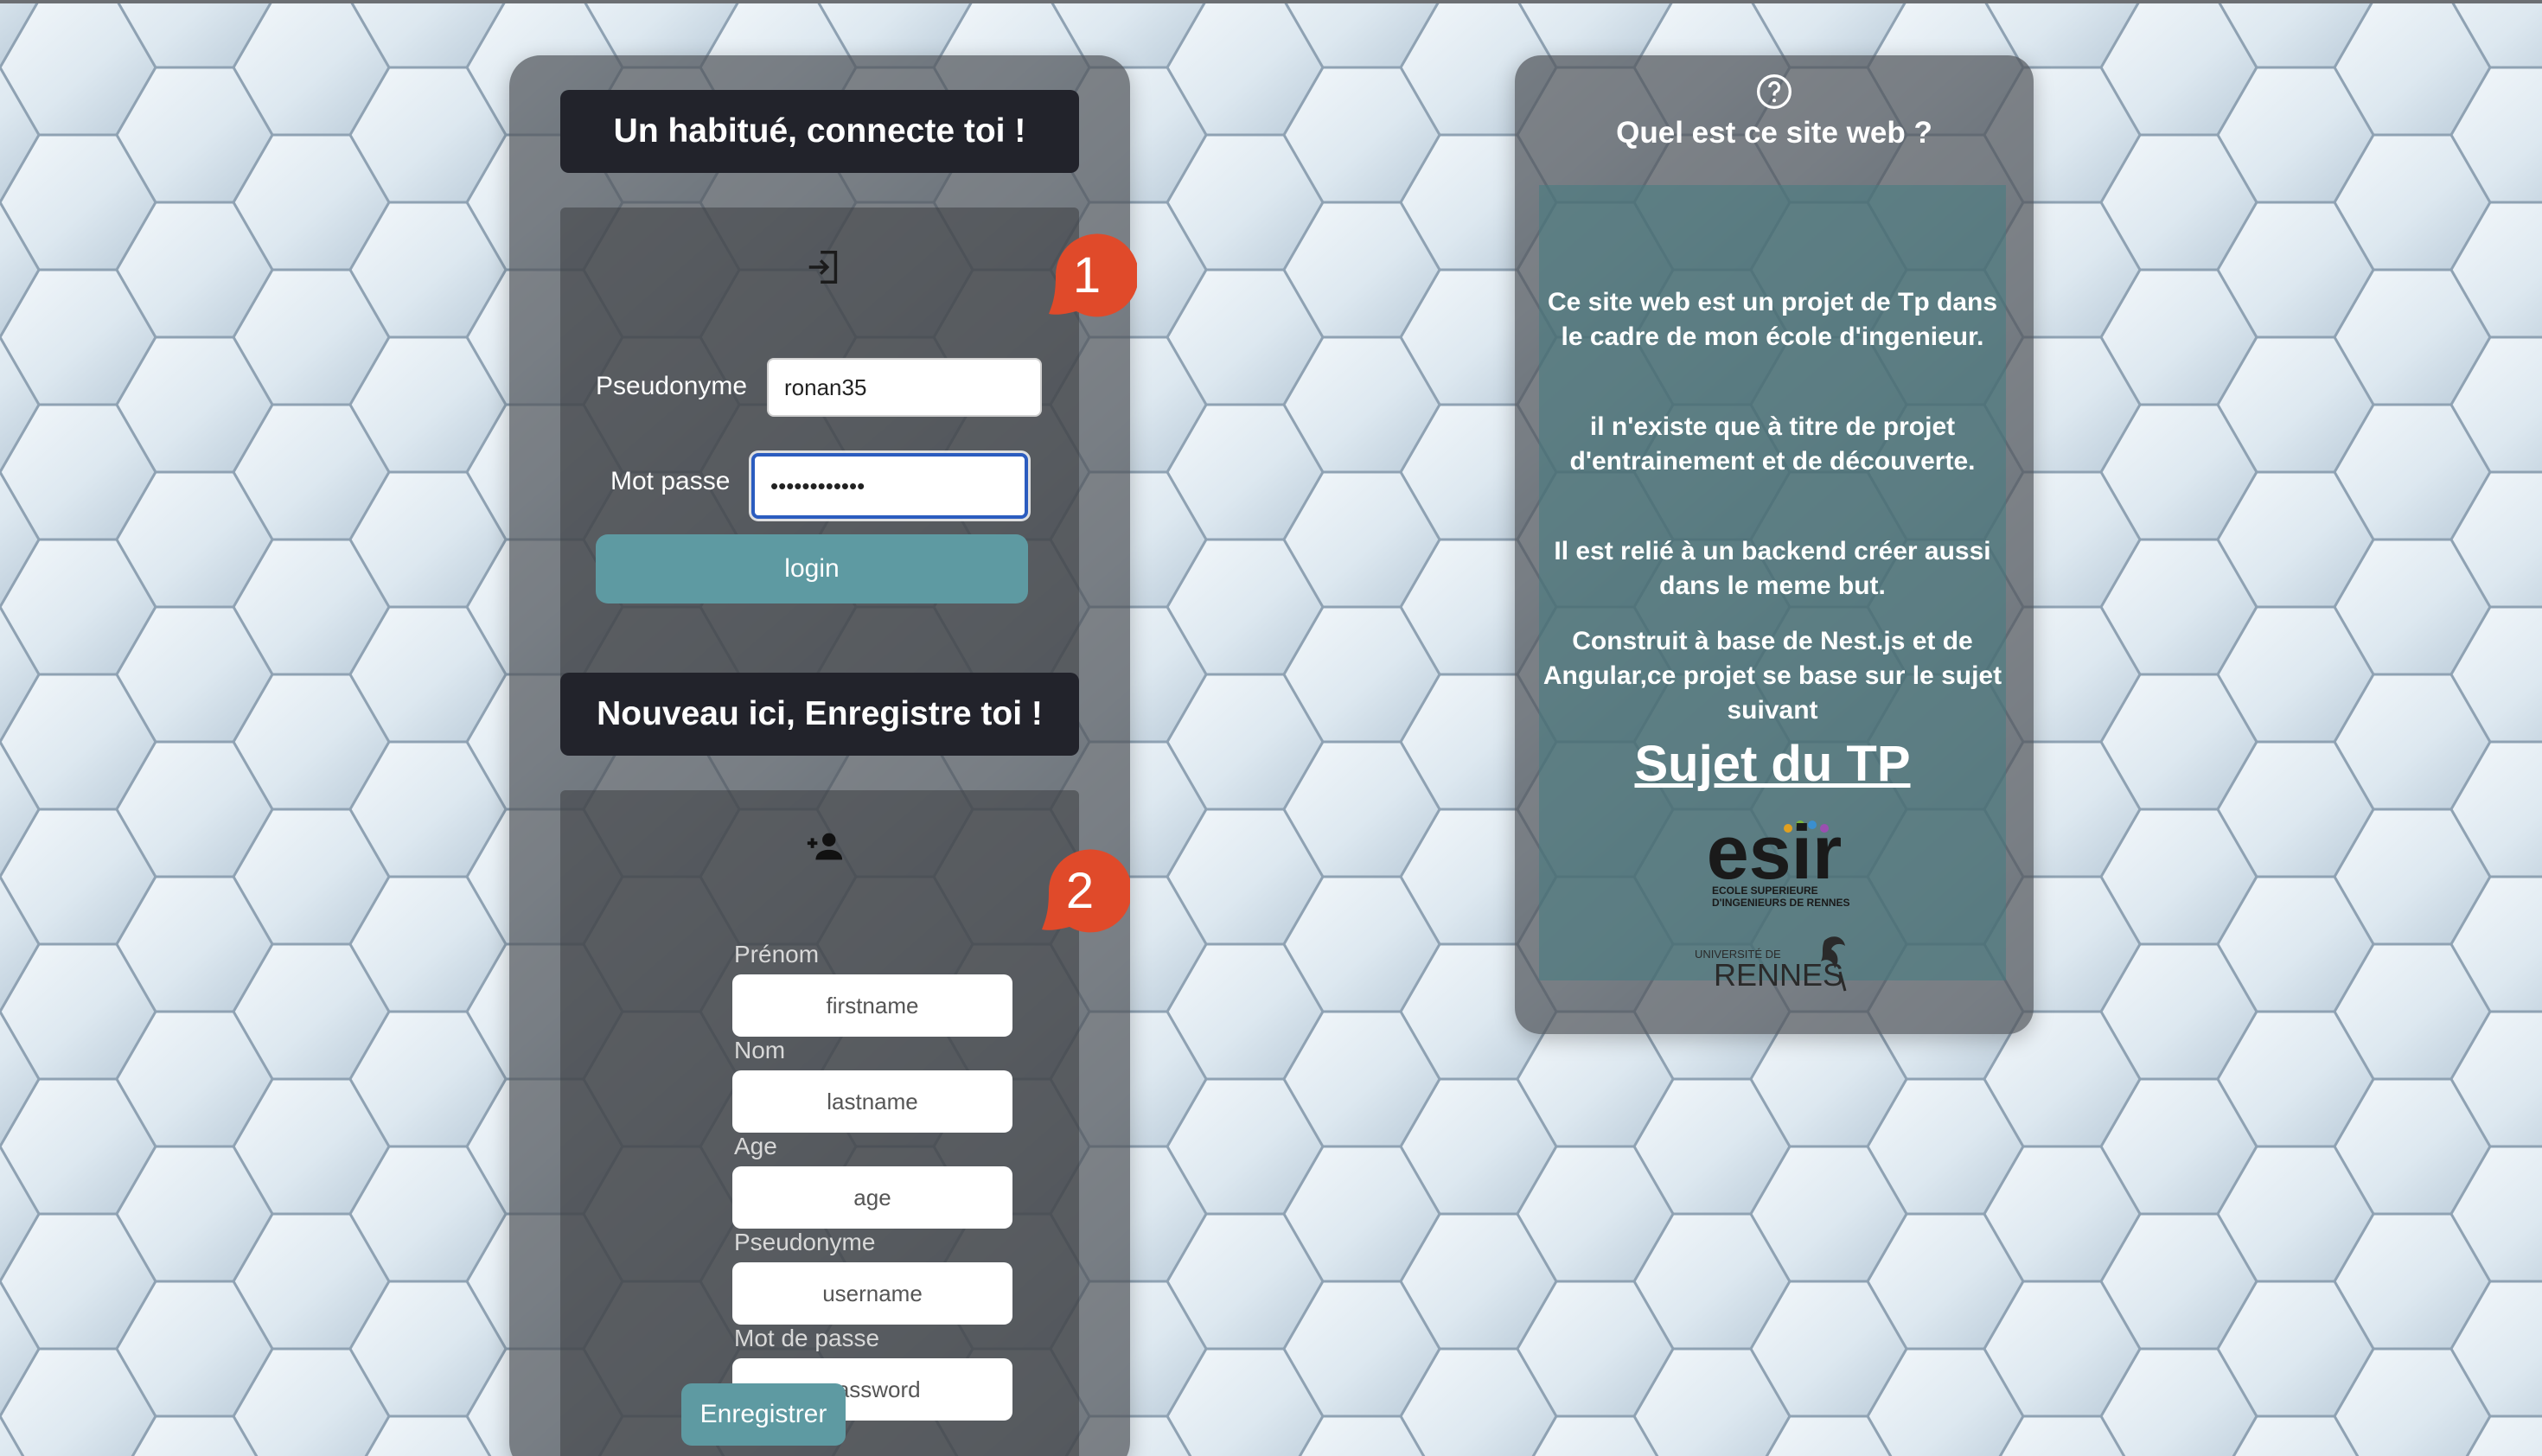  Describe the element at coordinates (872, 1102) in the screenshot. I see `lastname-input` at that location.